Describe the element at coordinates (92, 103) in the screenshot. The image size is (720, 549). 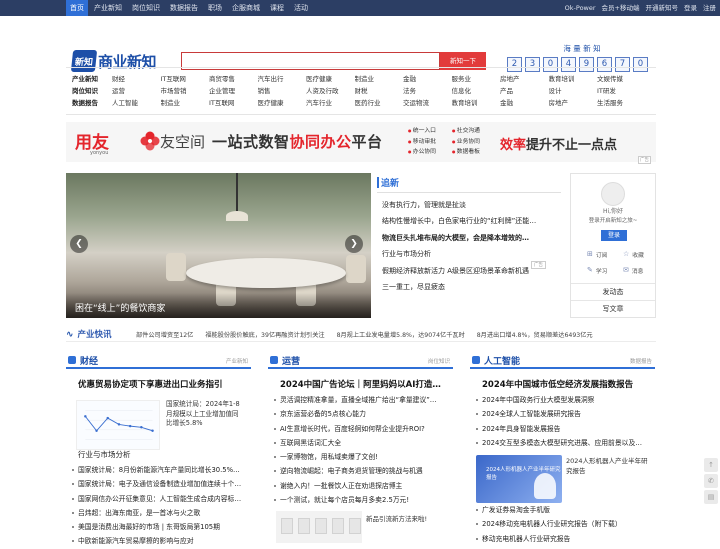
I see `category-head: 数据报告` at that location.